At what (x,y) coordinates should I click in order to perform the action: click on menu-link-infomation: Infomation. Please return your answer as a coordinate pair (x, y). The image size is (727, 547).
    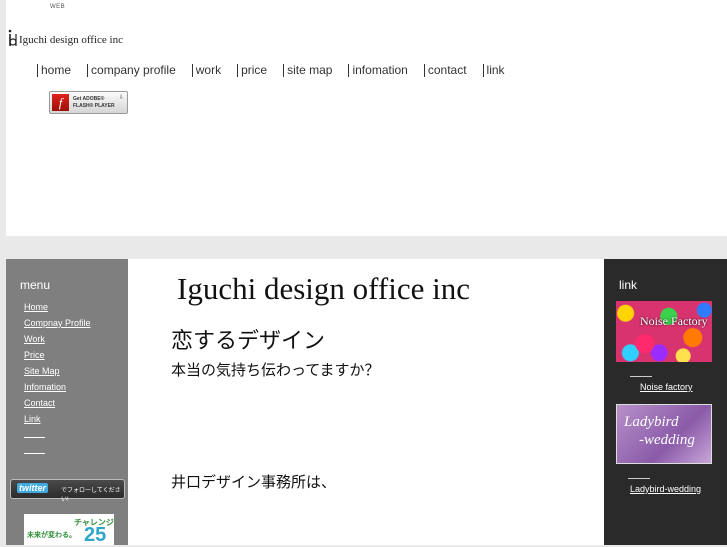
    Looking at the image, I should click on (57, 389).